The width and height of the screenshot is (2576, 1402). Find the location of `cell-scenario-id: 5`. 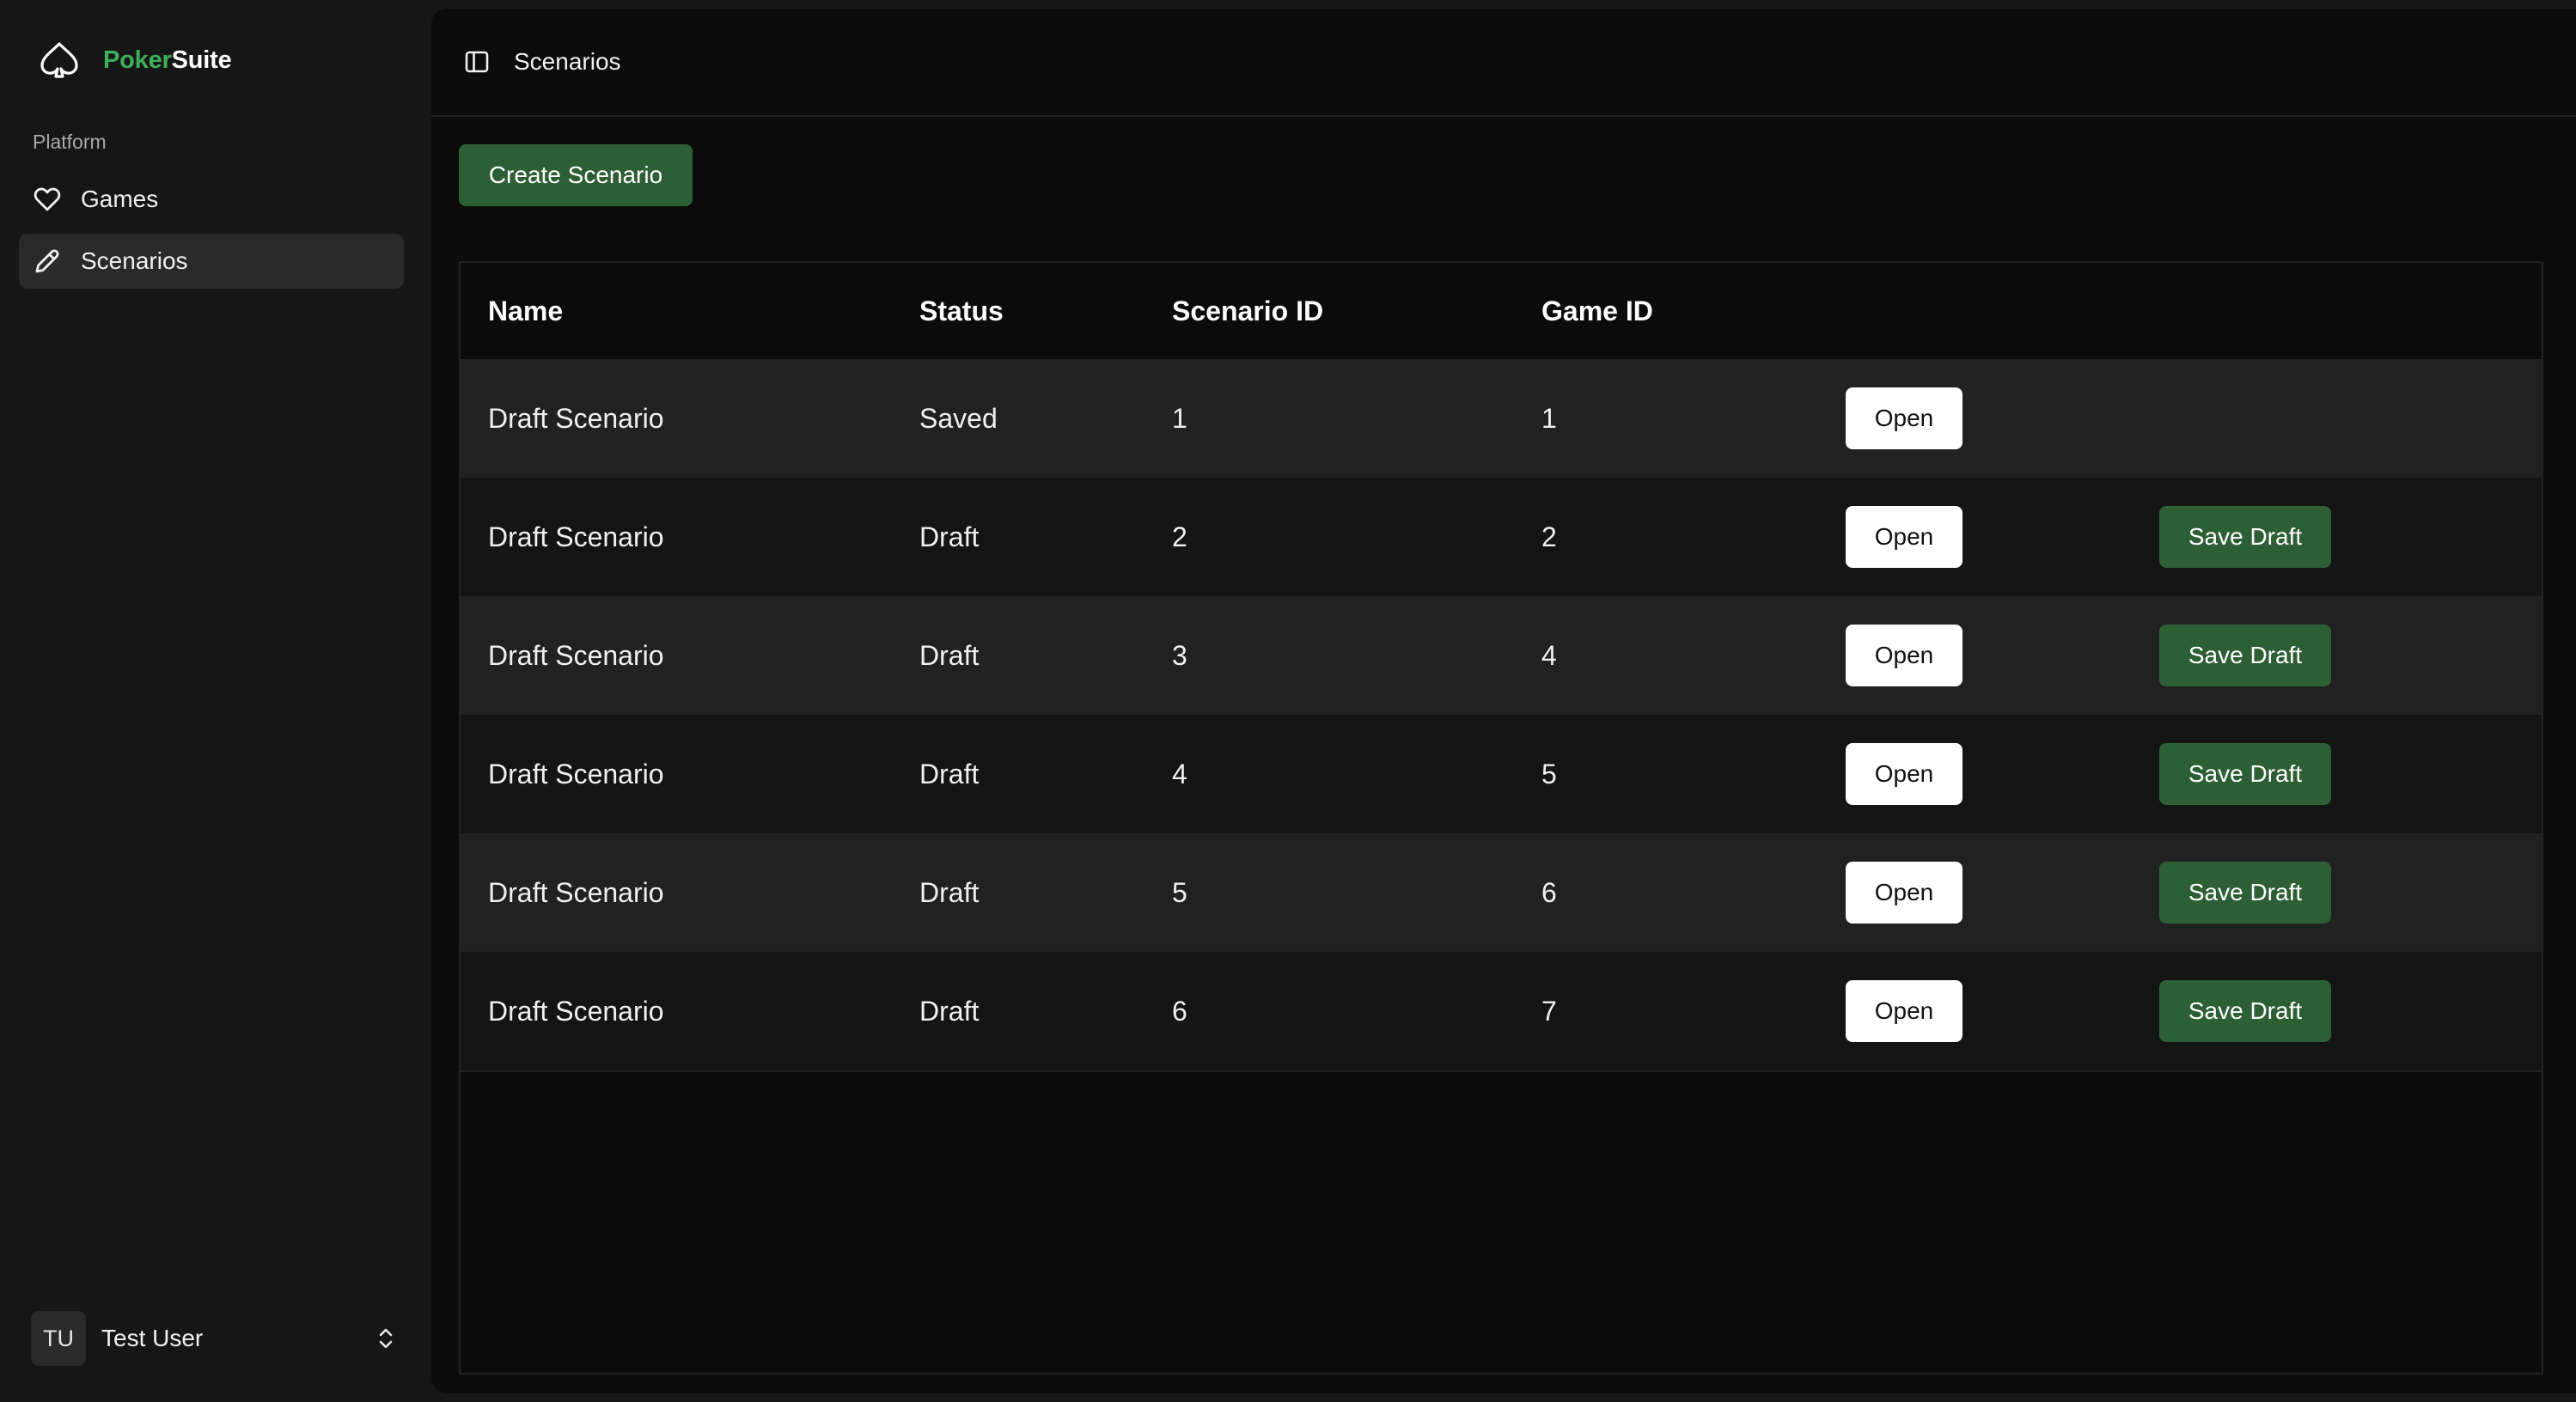

cell-scenario-id: 5 is located at coordinates (1179, 892).